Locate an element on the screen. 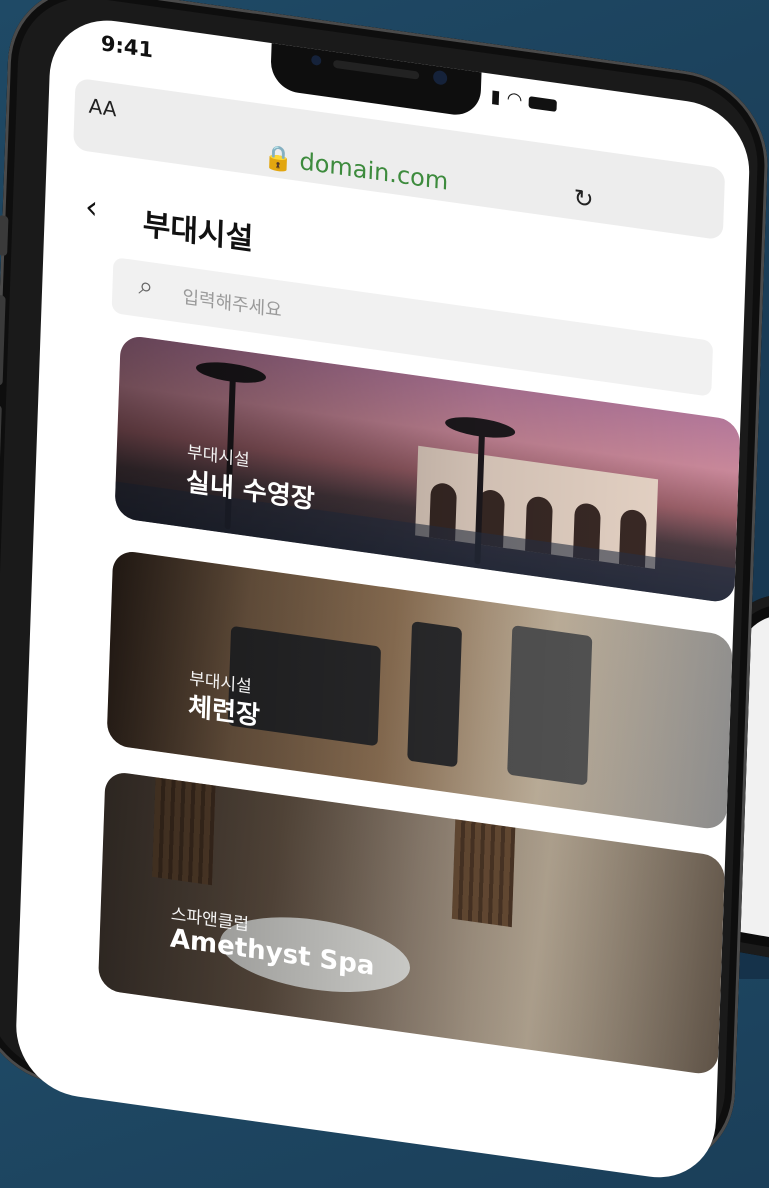 This screenshot has height=1188, width=769. signal-icon: ▮ is located at coordinates (496, 97).